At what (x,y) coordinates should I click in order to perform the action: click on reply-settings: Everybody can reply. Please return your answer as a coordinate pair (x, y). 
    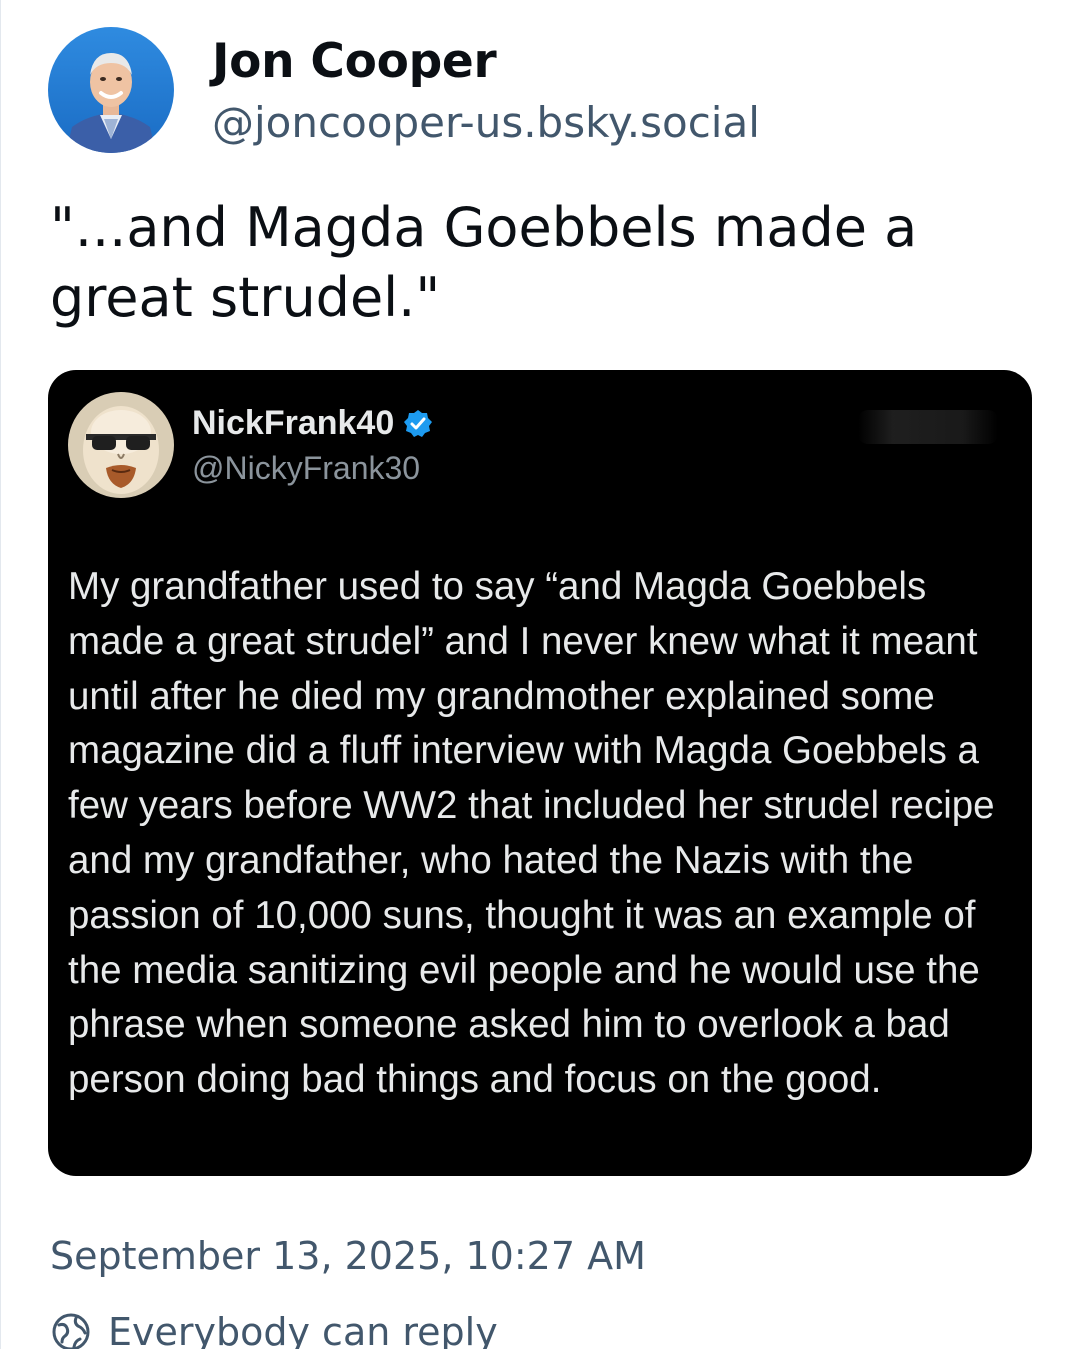
    Looking at the image, I should click on (274, 1329).